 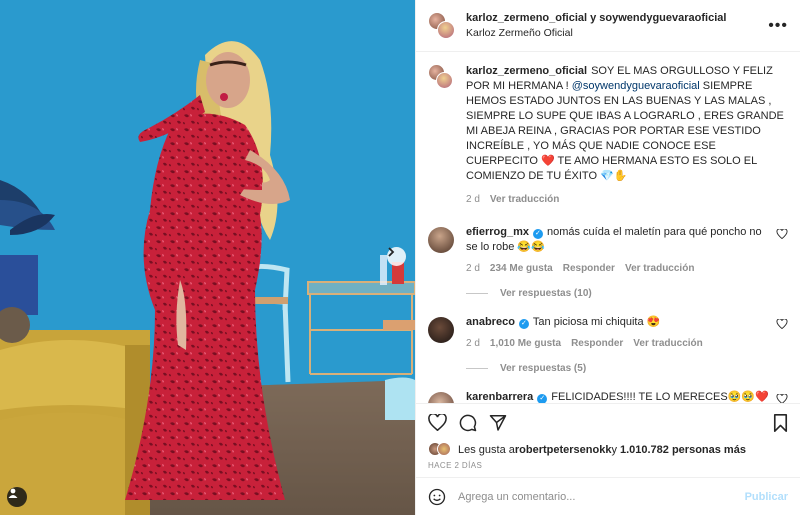 What do you see at coordinates (490, 322) in the screenshot?
I see `comment-username: anabreco` at bounding box center [490, 322].